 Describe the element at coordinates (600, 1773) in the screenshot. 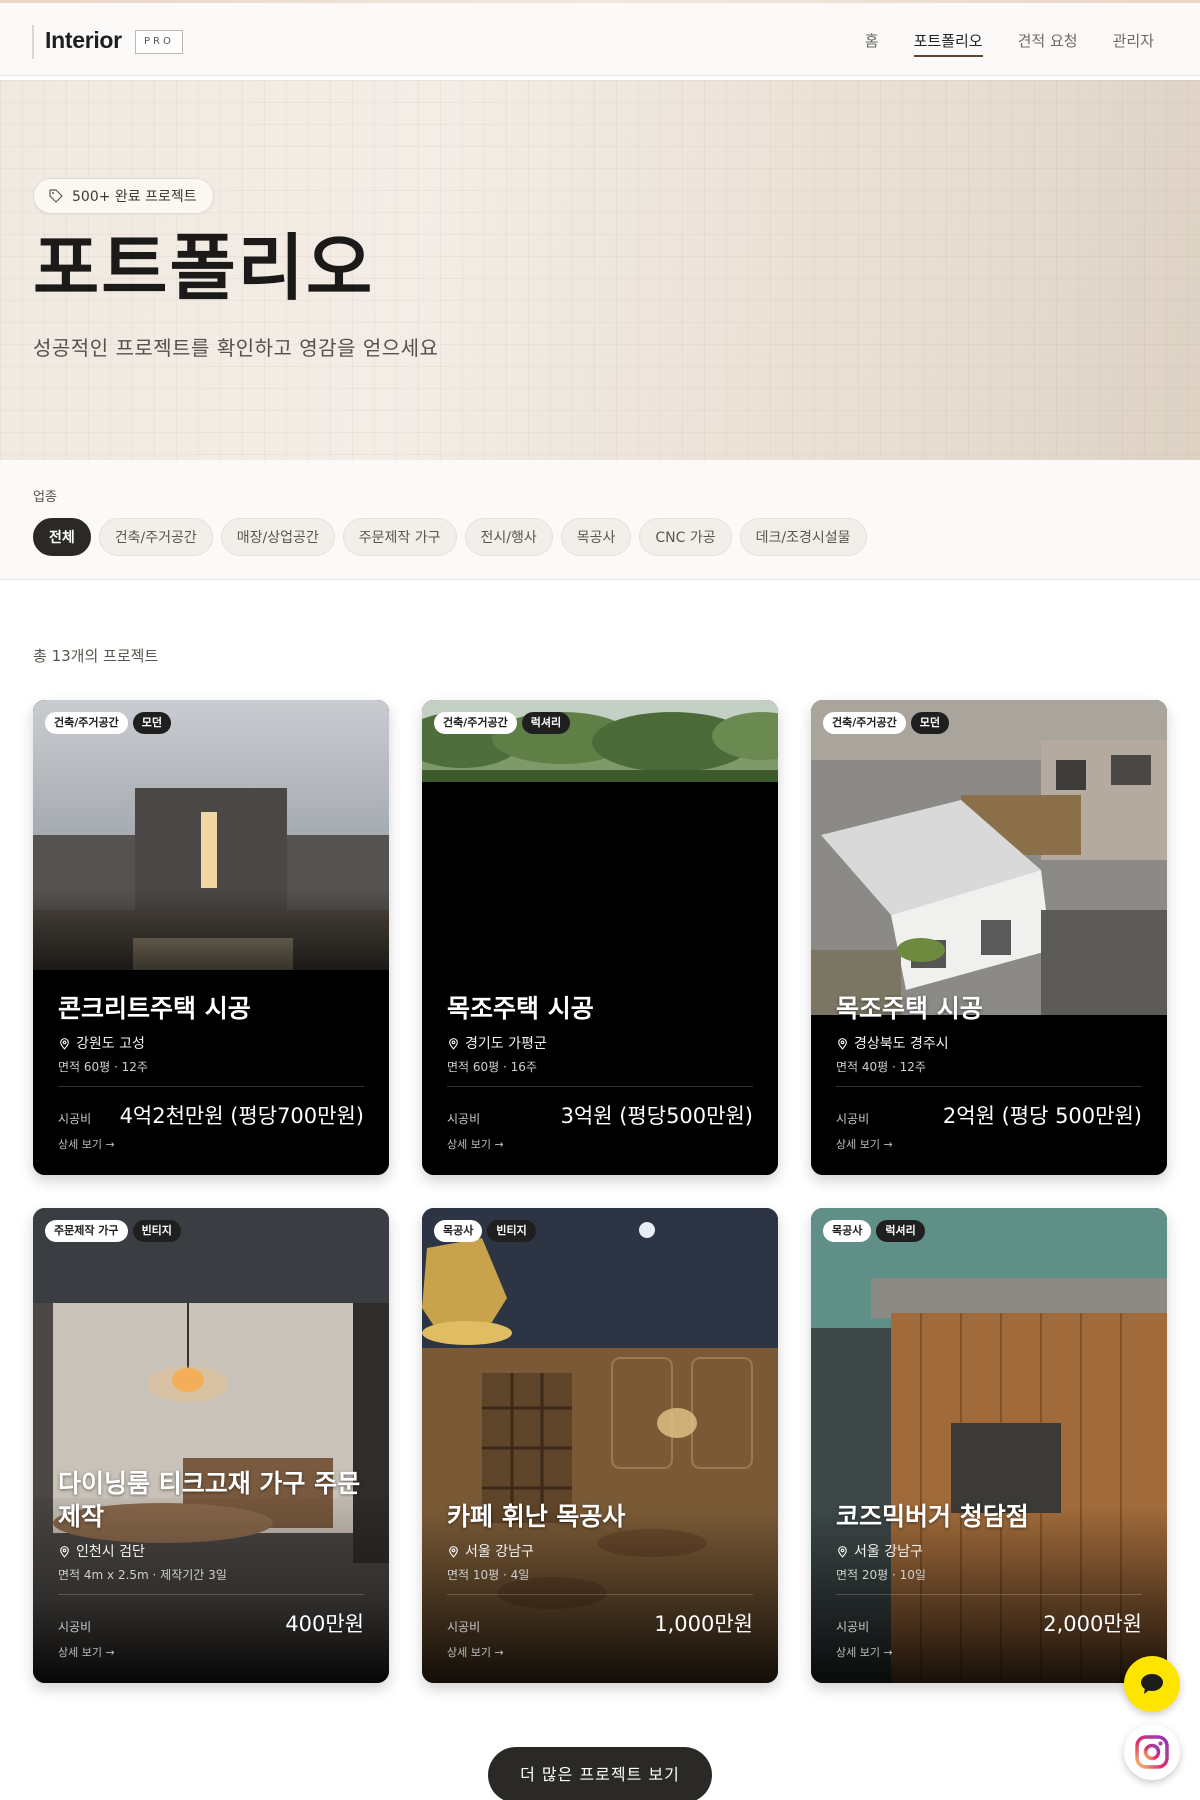

I see `load-more-button: 더 많은 프로젝트 보기` at that location.